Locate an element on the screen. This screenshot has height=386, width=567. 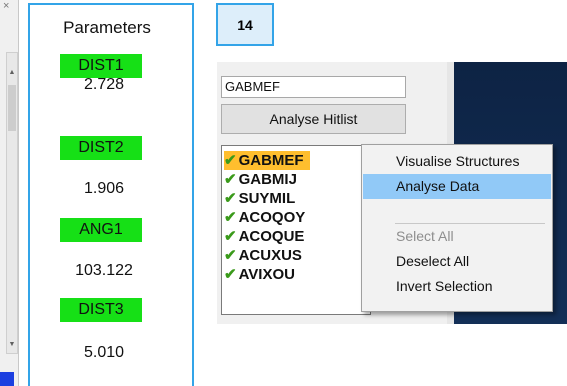
param-label-dist3: DIST3 is located at coordinates (101, 310).